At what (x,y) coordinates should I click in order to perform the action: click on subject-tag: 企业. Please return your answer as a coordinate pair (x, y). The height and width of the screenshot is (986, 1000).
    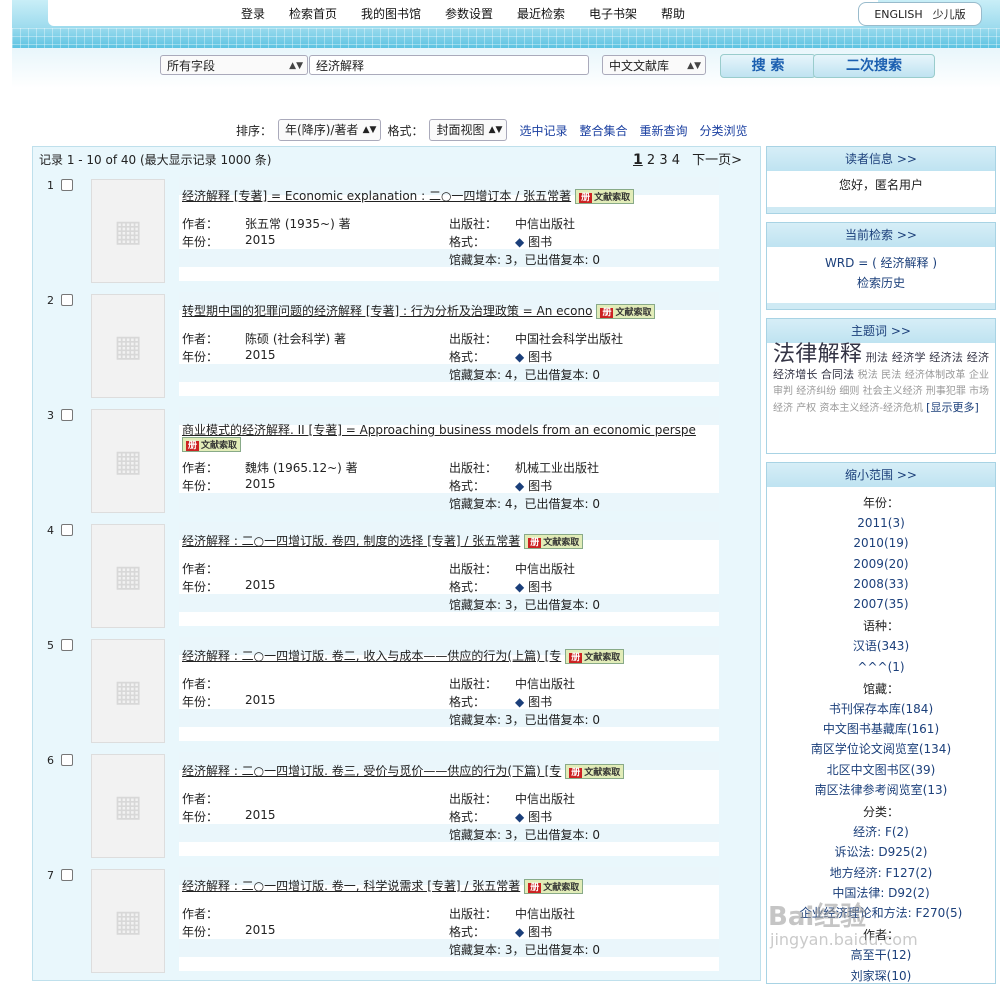
    Looking at the image, I should click on (979, 375).